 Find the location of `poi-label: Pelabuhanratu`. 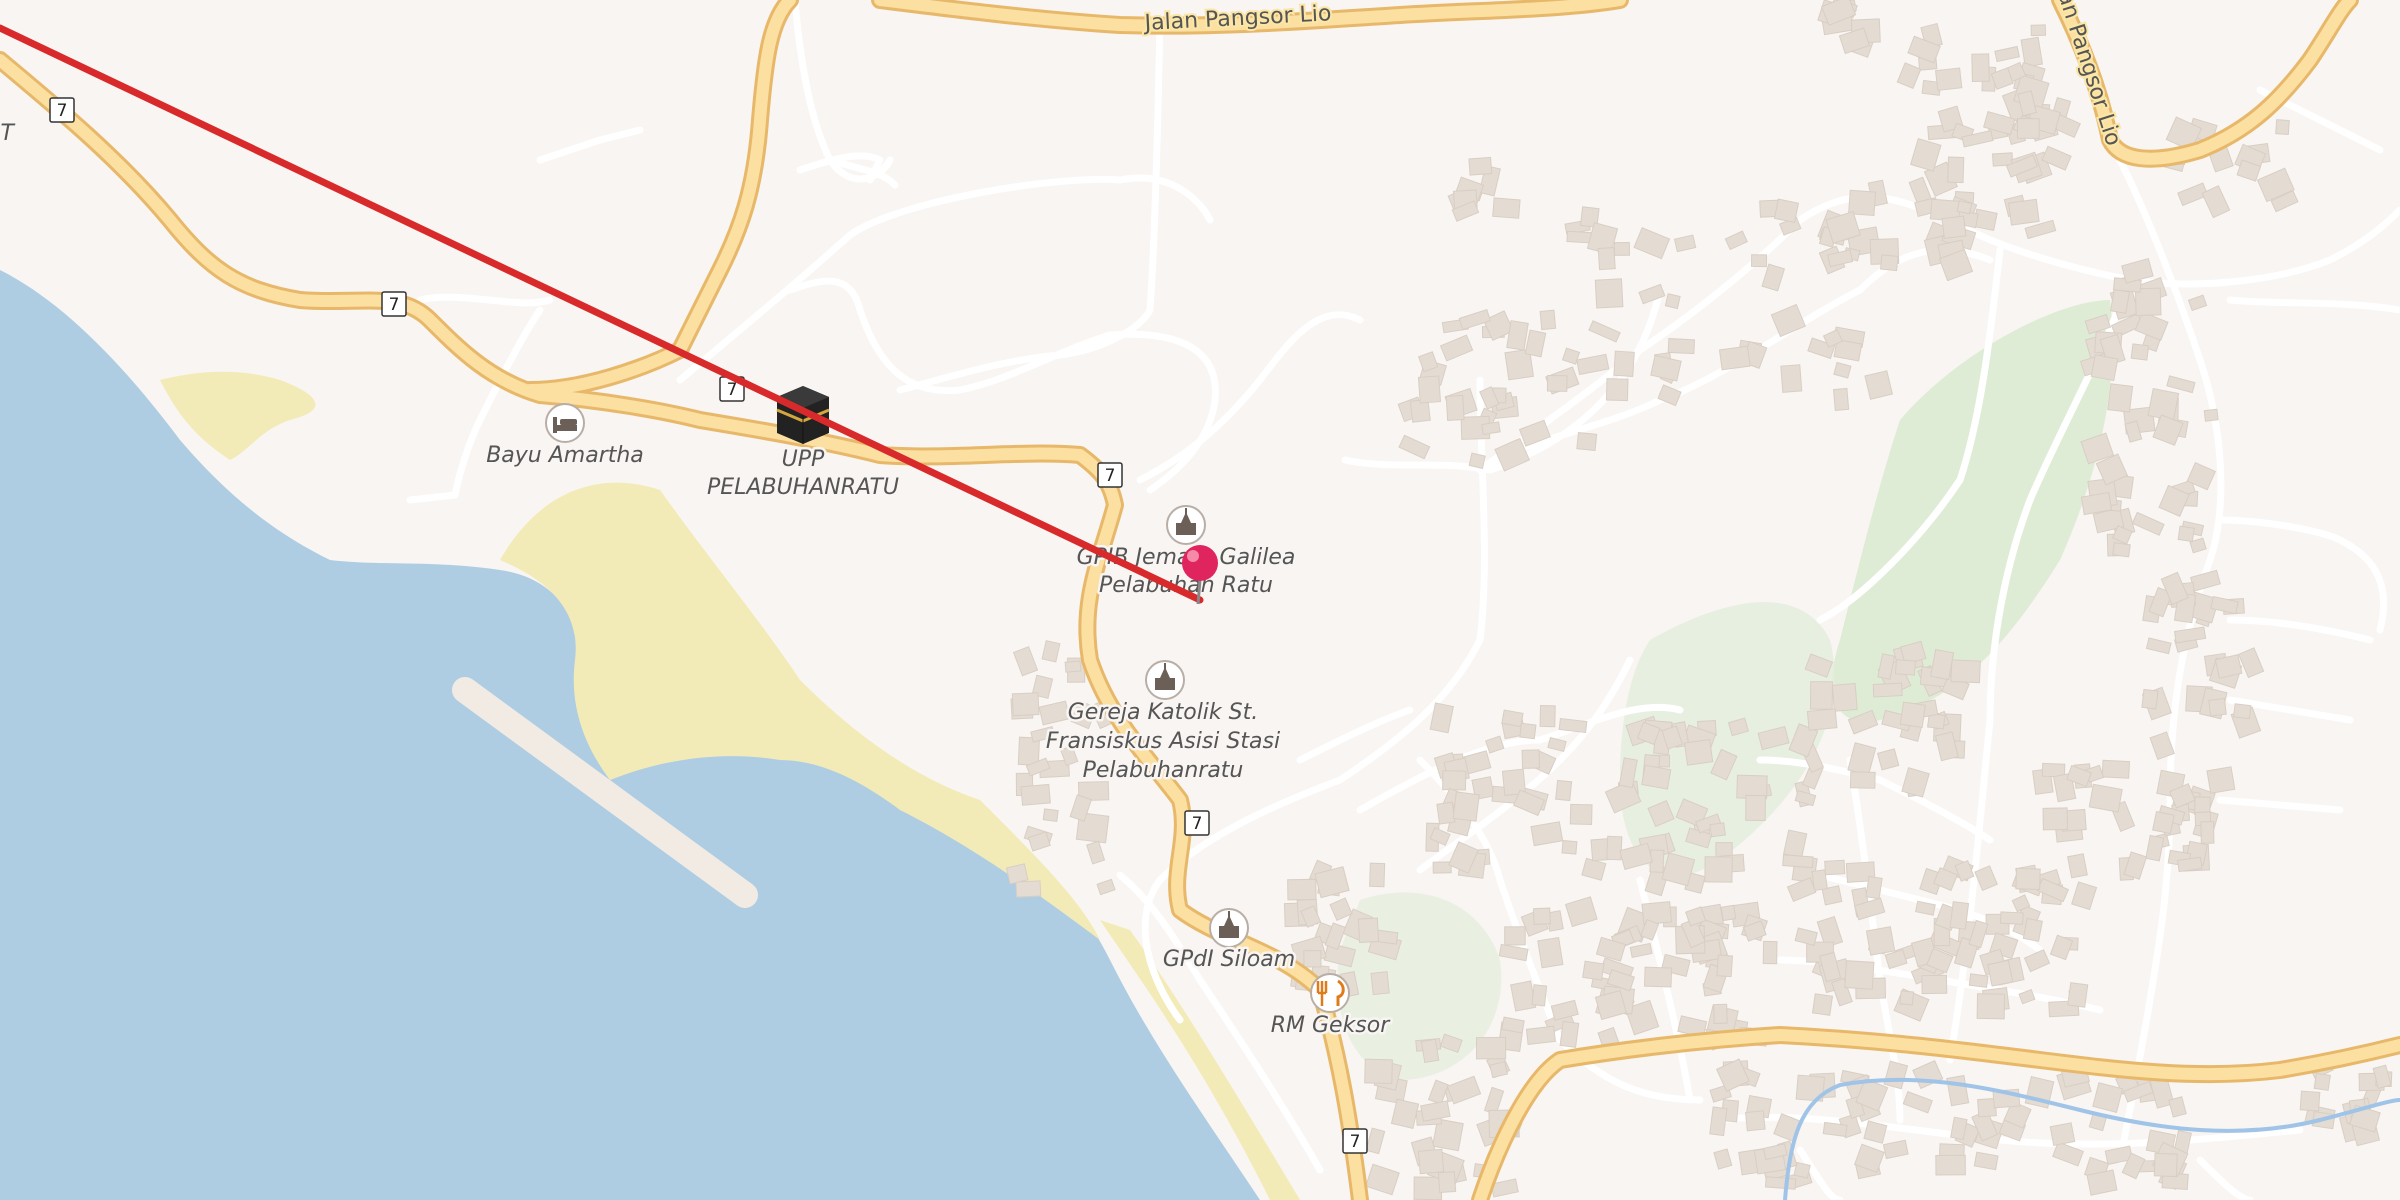

poi-label: Pelabuhanratu is located at coordinates (1163, 770).